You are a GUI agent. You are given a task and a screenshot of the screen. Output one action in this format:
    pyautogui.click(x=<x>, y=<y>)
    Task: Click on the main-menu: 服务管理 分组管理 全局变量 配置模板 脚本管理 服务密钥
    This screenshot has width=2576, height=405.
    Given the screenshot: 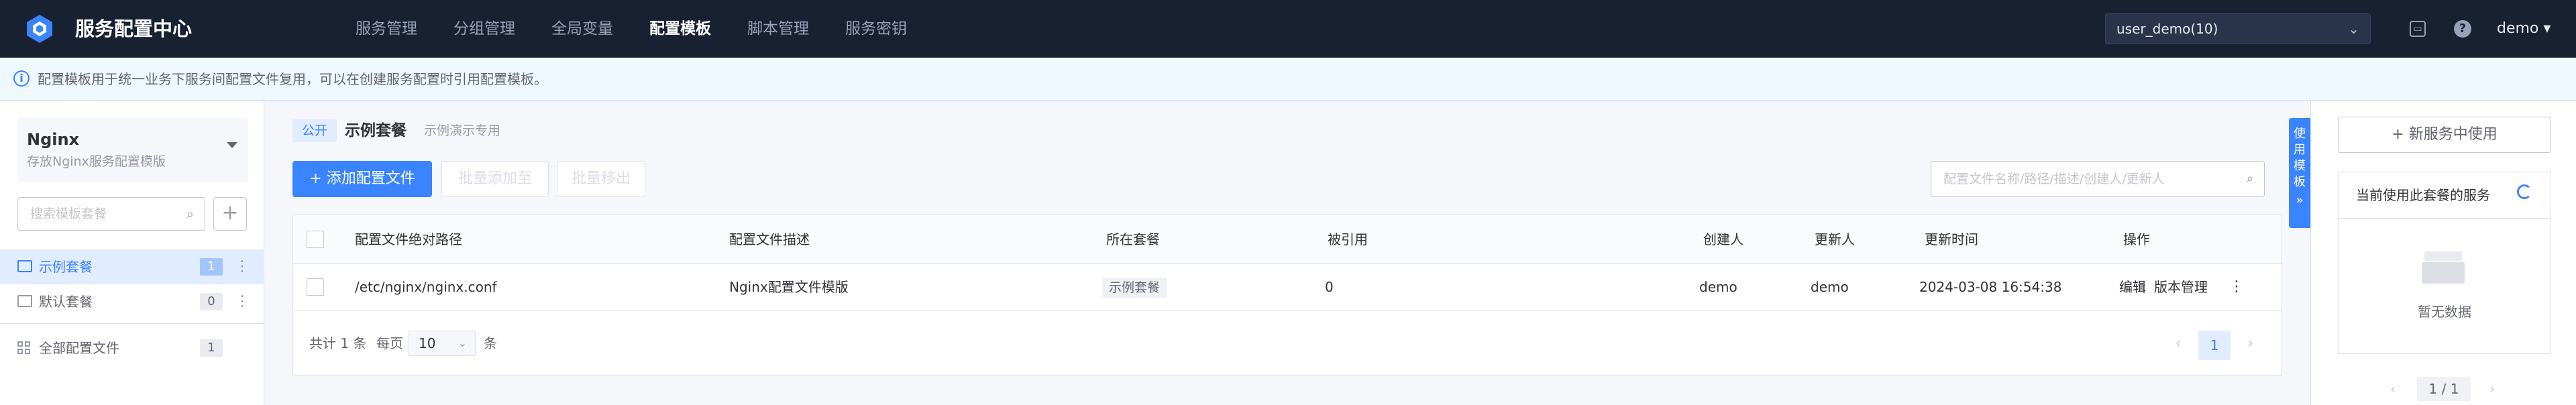 What is the action you would take?
    pyautogui.click(x=649, y=29)
    